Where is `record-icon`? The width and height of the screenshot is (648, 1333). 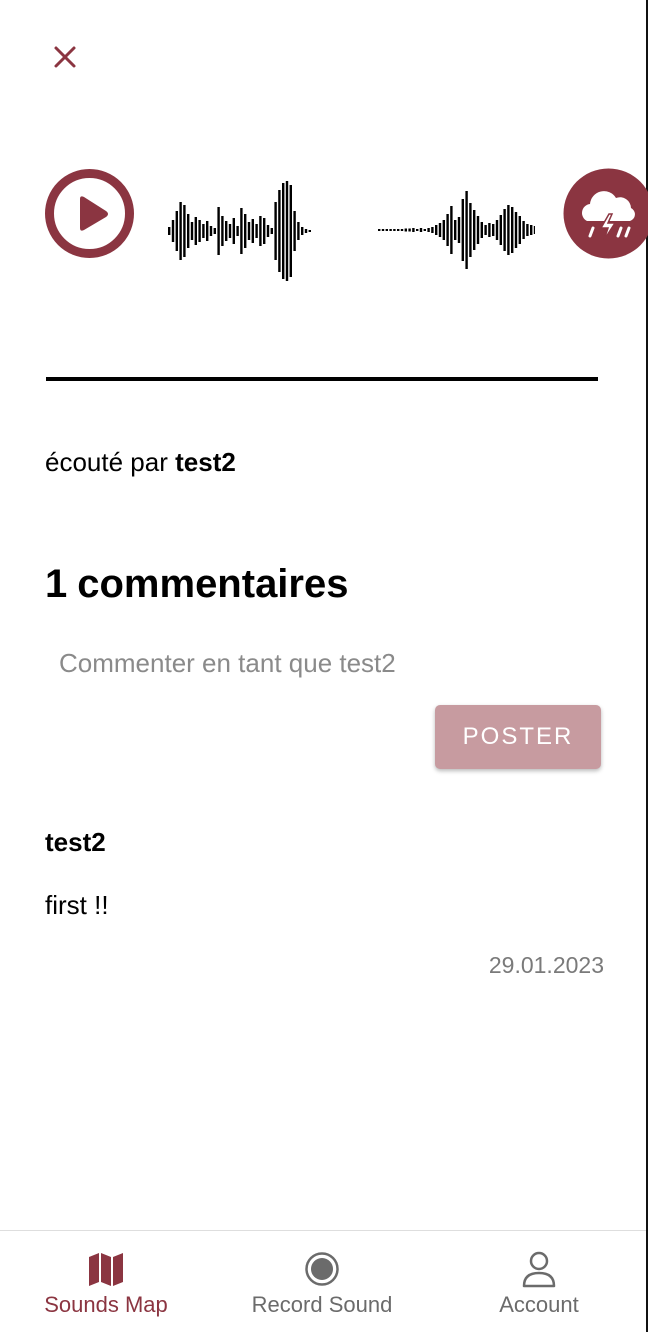 record-icon is located at coordinates (322, 1269).